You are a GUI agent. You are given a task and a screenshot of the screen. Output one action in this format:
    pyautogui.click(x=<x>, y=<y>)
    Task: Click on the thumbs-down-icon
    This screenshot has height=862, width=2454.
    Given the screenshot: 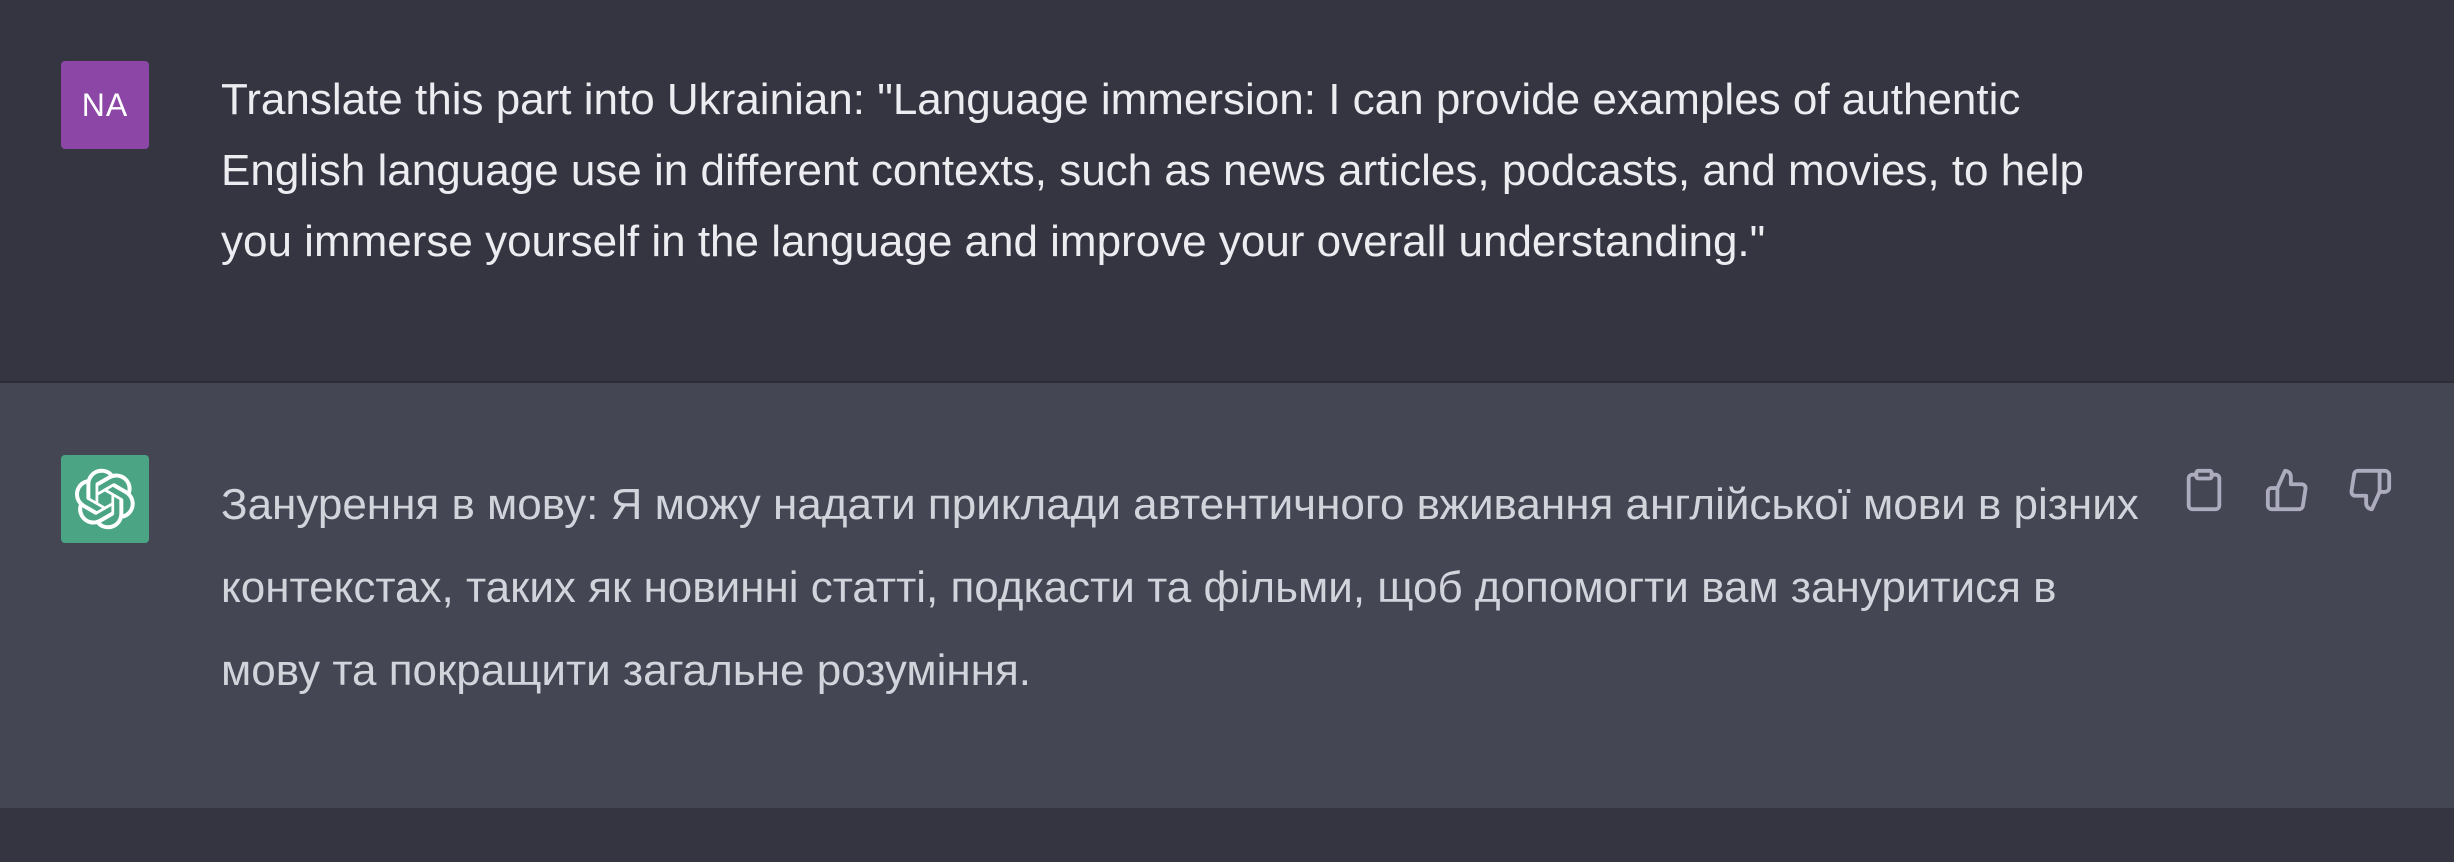 What is the action you would take?
    pyautogui.click(x=2370, y=490)
    